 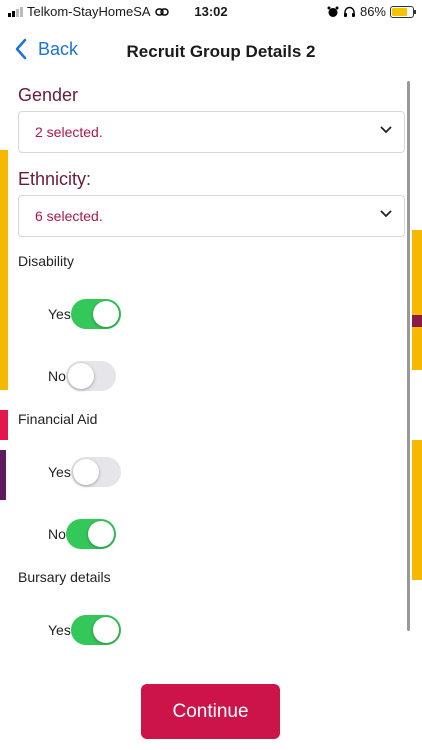 What do you see at coordinates (211, 132) in the screenshot?
I see `gender-select: 2 selected.` at bounding box center [211, 132].